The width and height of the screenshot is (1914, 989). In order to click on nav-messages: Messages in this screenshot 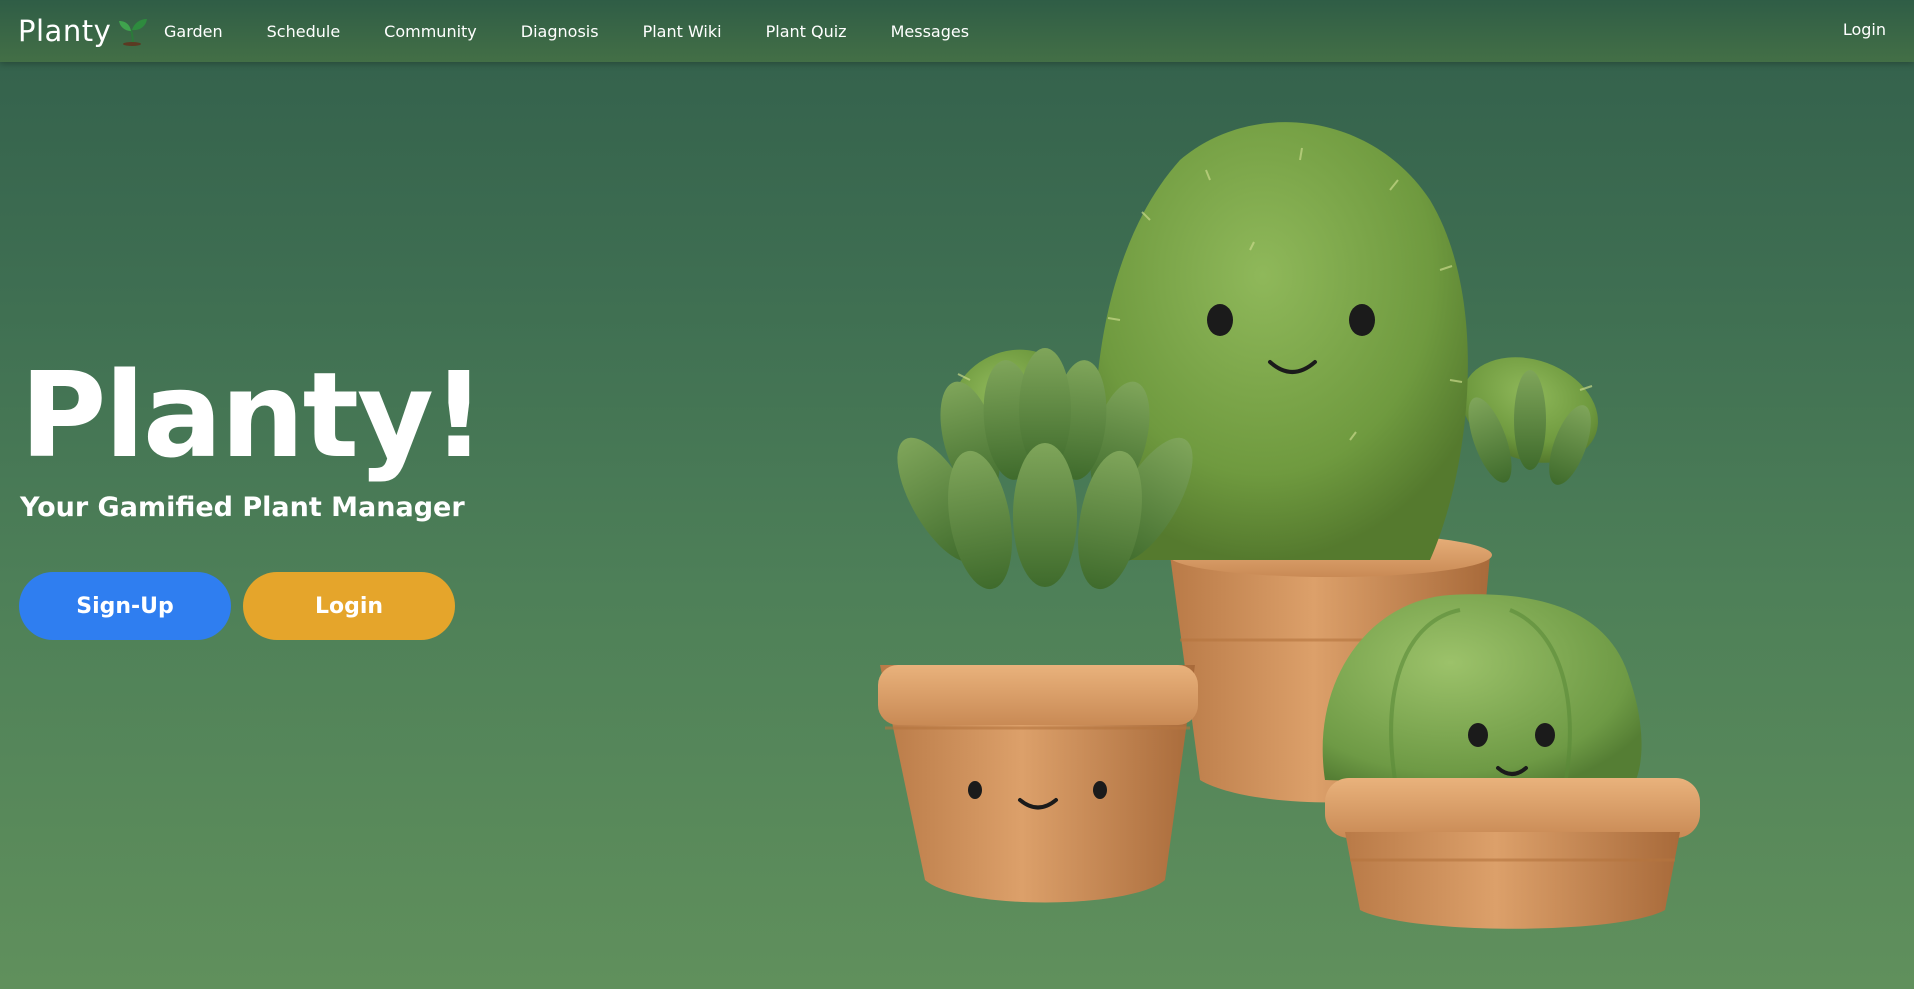, I will do `click(930, 31)`.